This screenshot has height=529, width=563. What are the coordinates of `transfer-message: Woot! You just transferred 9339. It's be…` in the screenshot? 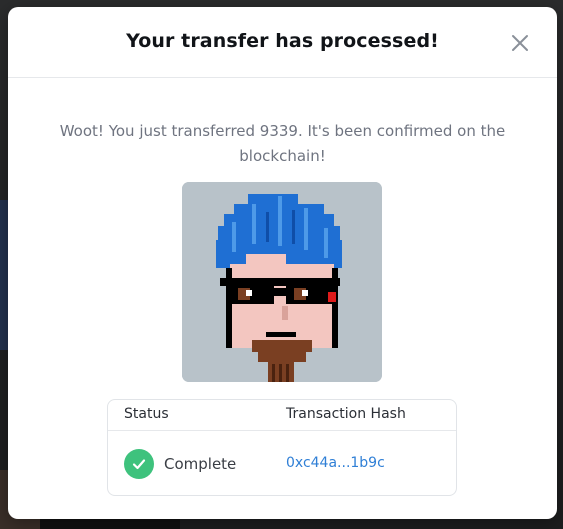 It's located at (282, 143).